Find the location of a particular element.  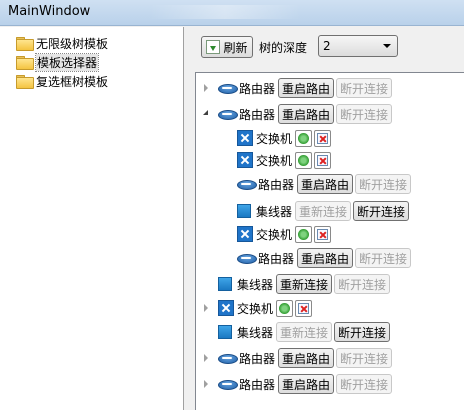

depth-value: 2 is located at coordinates (327, 46).